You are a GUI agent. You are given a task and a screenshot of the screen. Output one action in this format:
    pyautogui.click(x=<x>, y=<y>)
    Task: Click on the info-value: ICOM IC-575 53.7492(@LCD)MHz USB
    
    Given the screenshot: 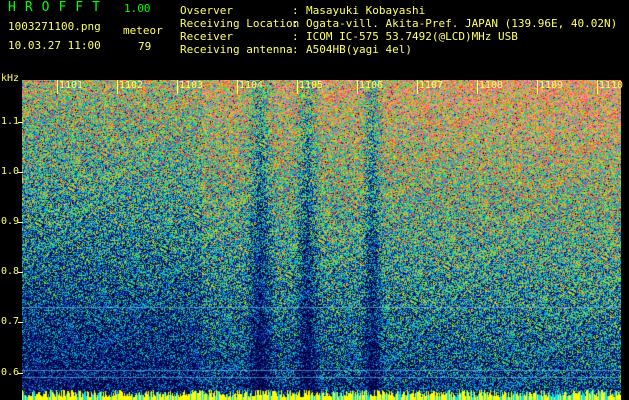 What is the action you would take?
    pyautogui.click(x=412, y=36)
    